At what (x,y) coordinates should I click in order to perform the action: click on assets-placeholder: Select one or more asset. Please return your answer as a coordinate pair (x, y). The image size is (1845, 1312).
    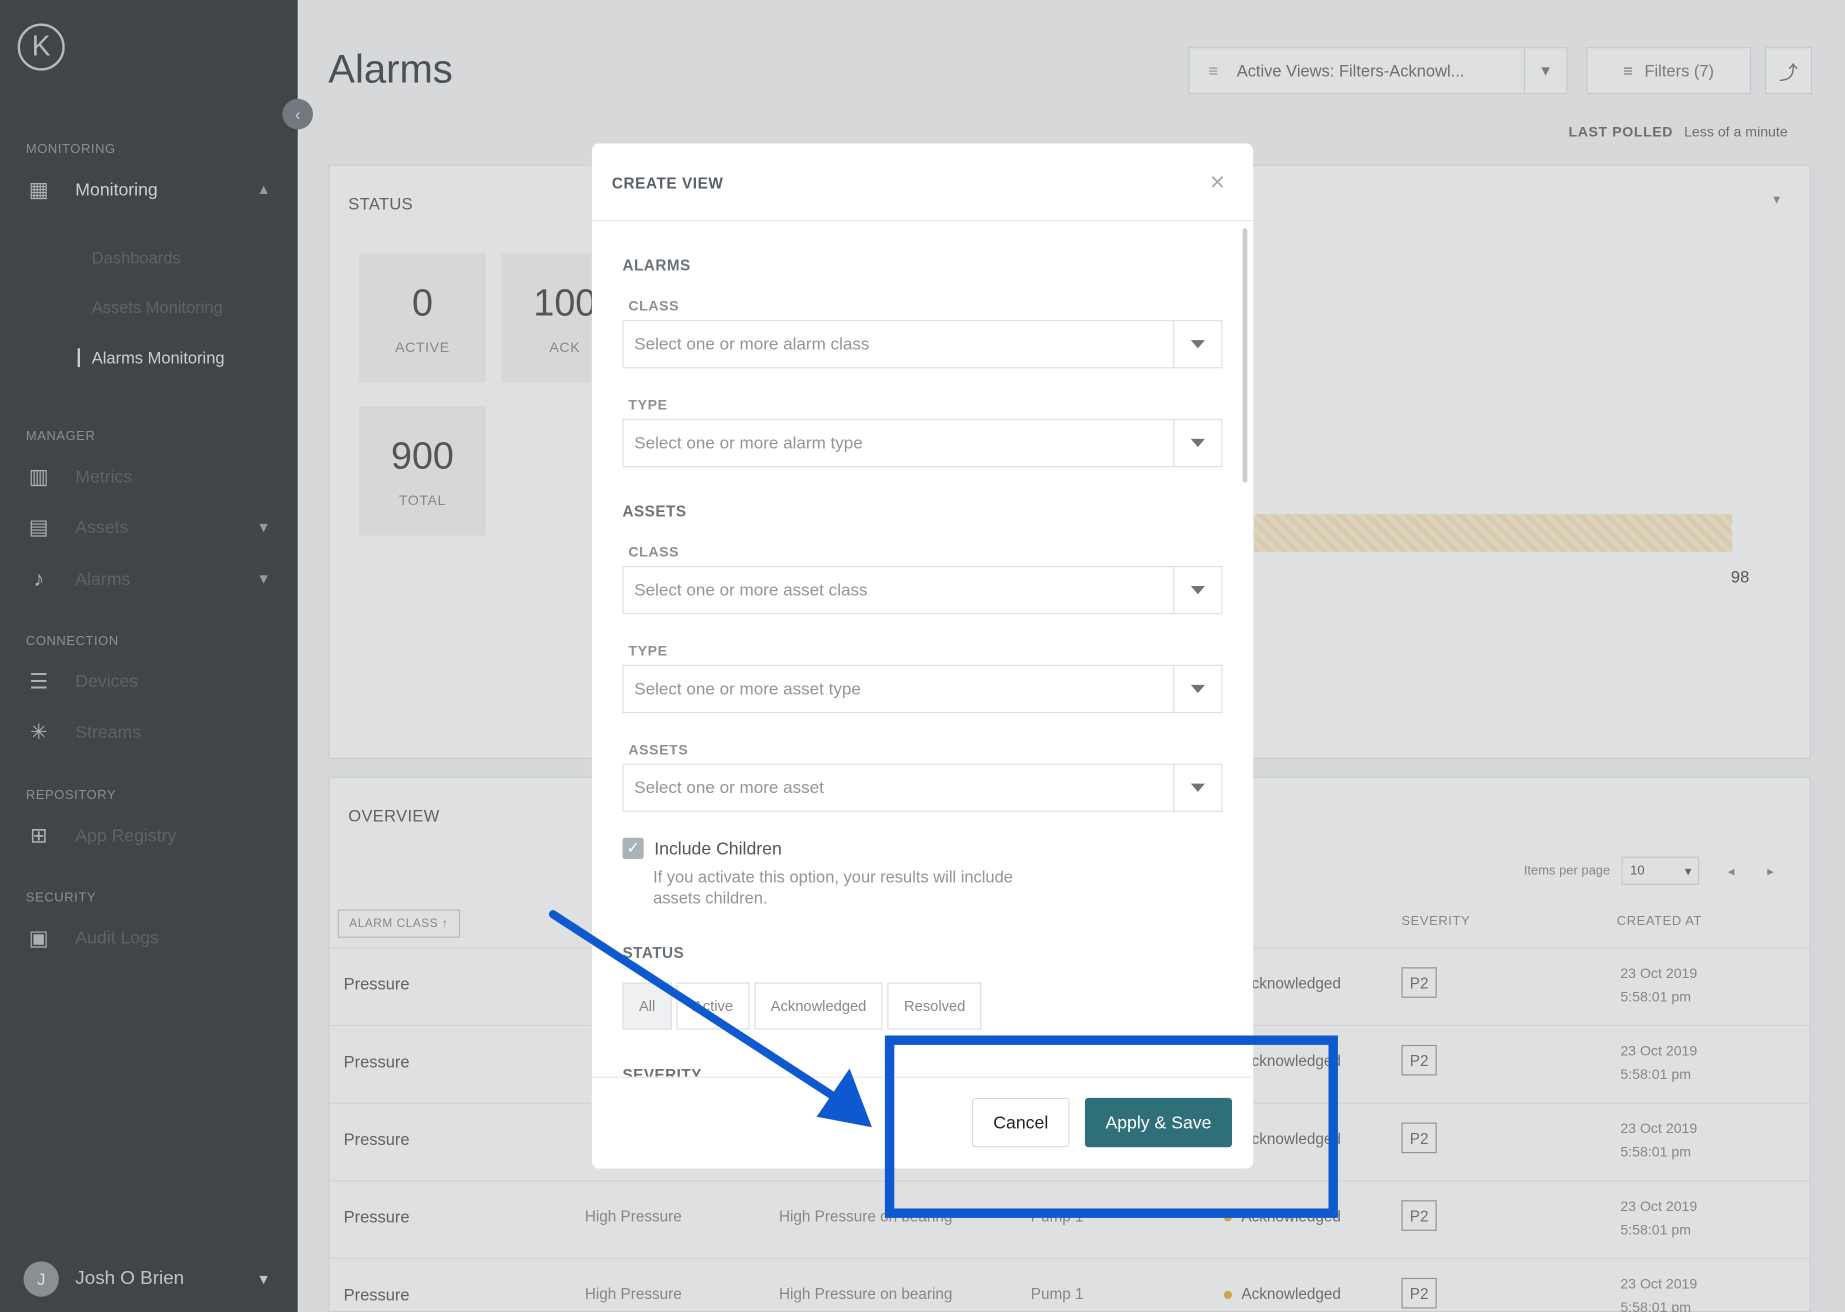
    Looking at the image, I should click on (729, 788).